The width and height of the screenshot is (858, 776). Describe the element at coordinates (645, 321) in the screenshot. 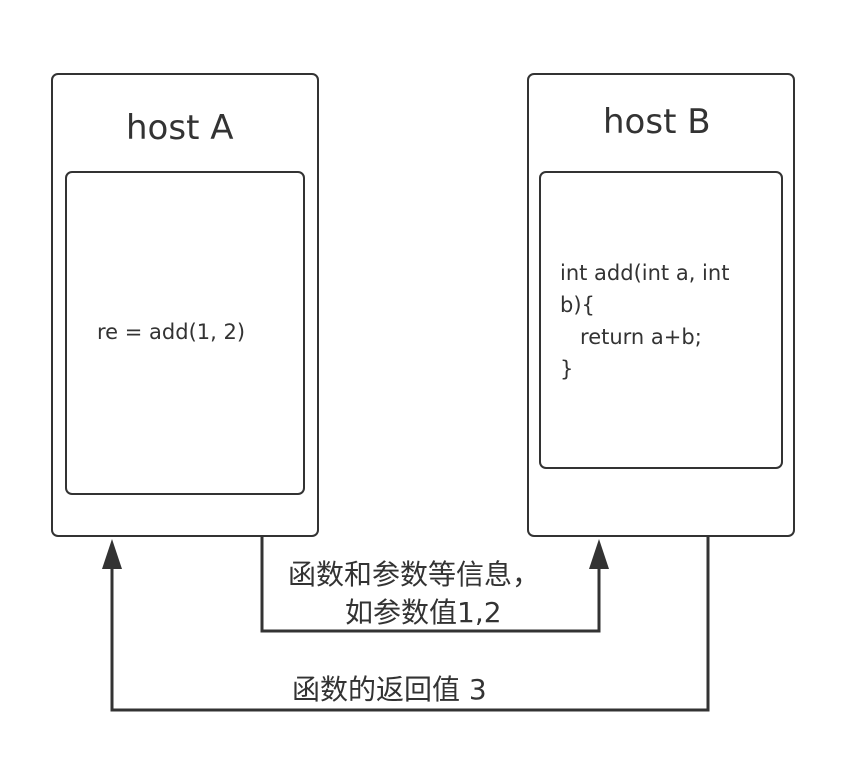

I see `host-b-code: int add(int a, int b){ return a+b; }` at that location.